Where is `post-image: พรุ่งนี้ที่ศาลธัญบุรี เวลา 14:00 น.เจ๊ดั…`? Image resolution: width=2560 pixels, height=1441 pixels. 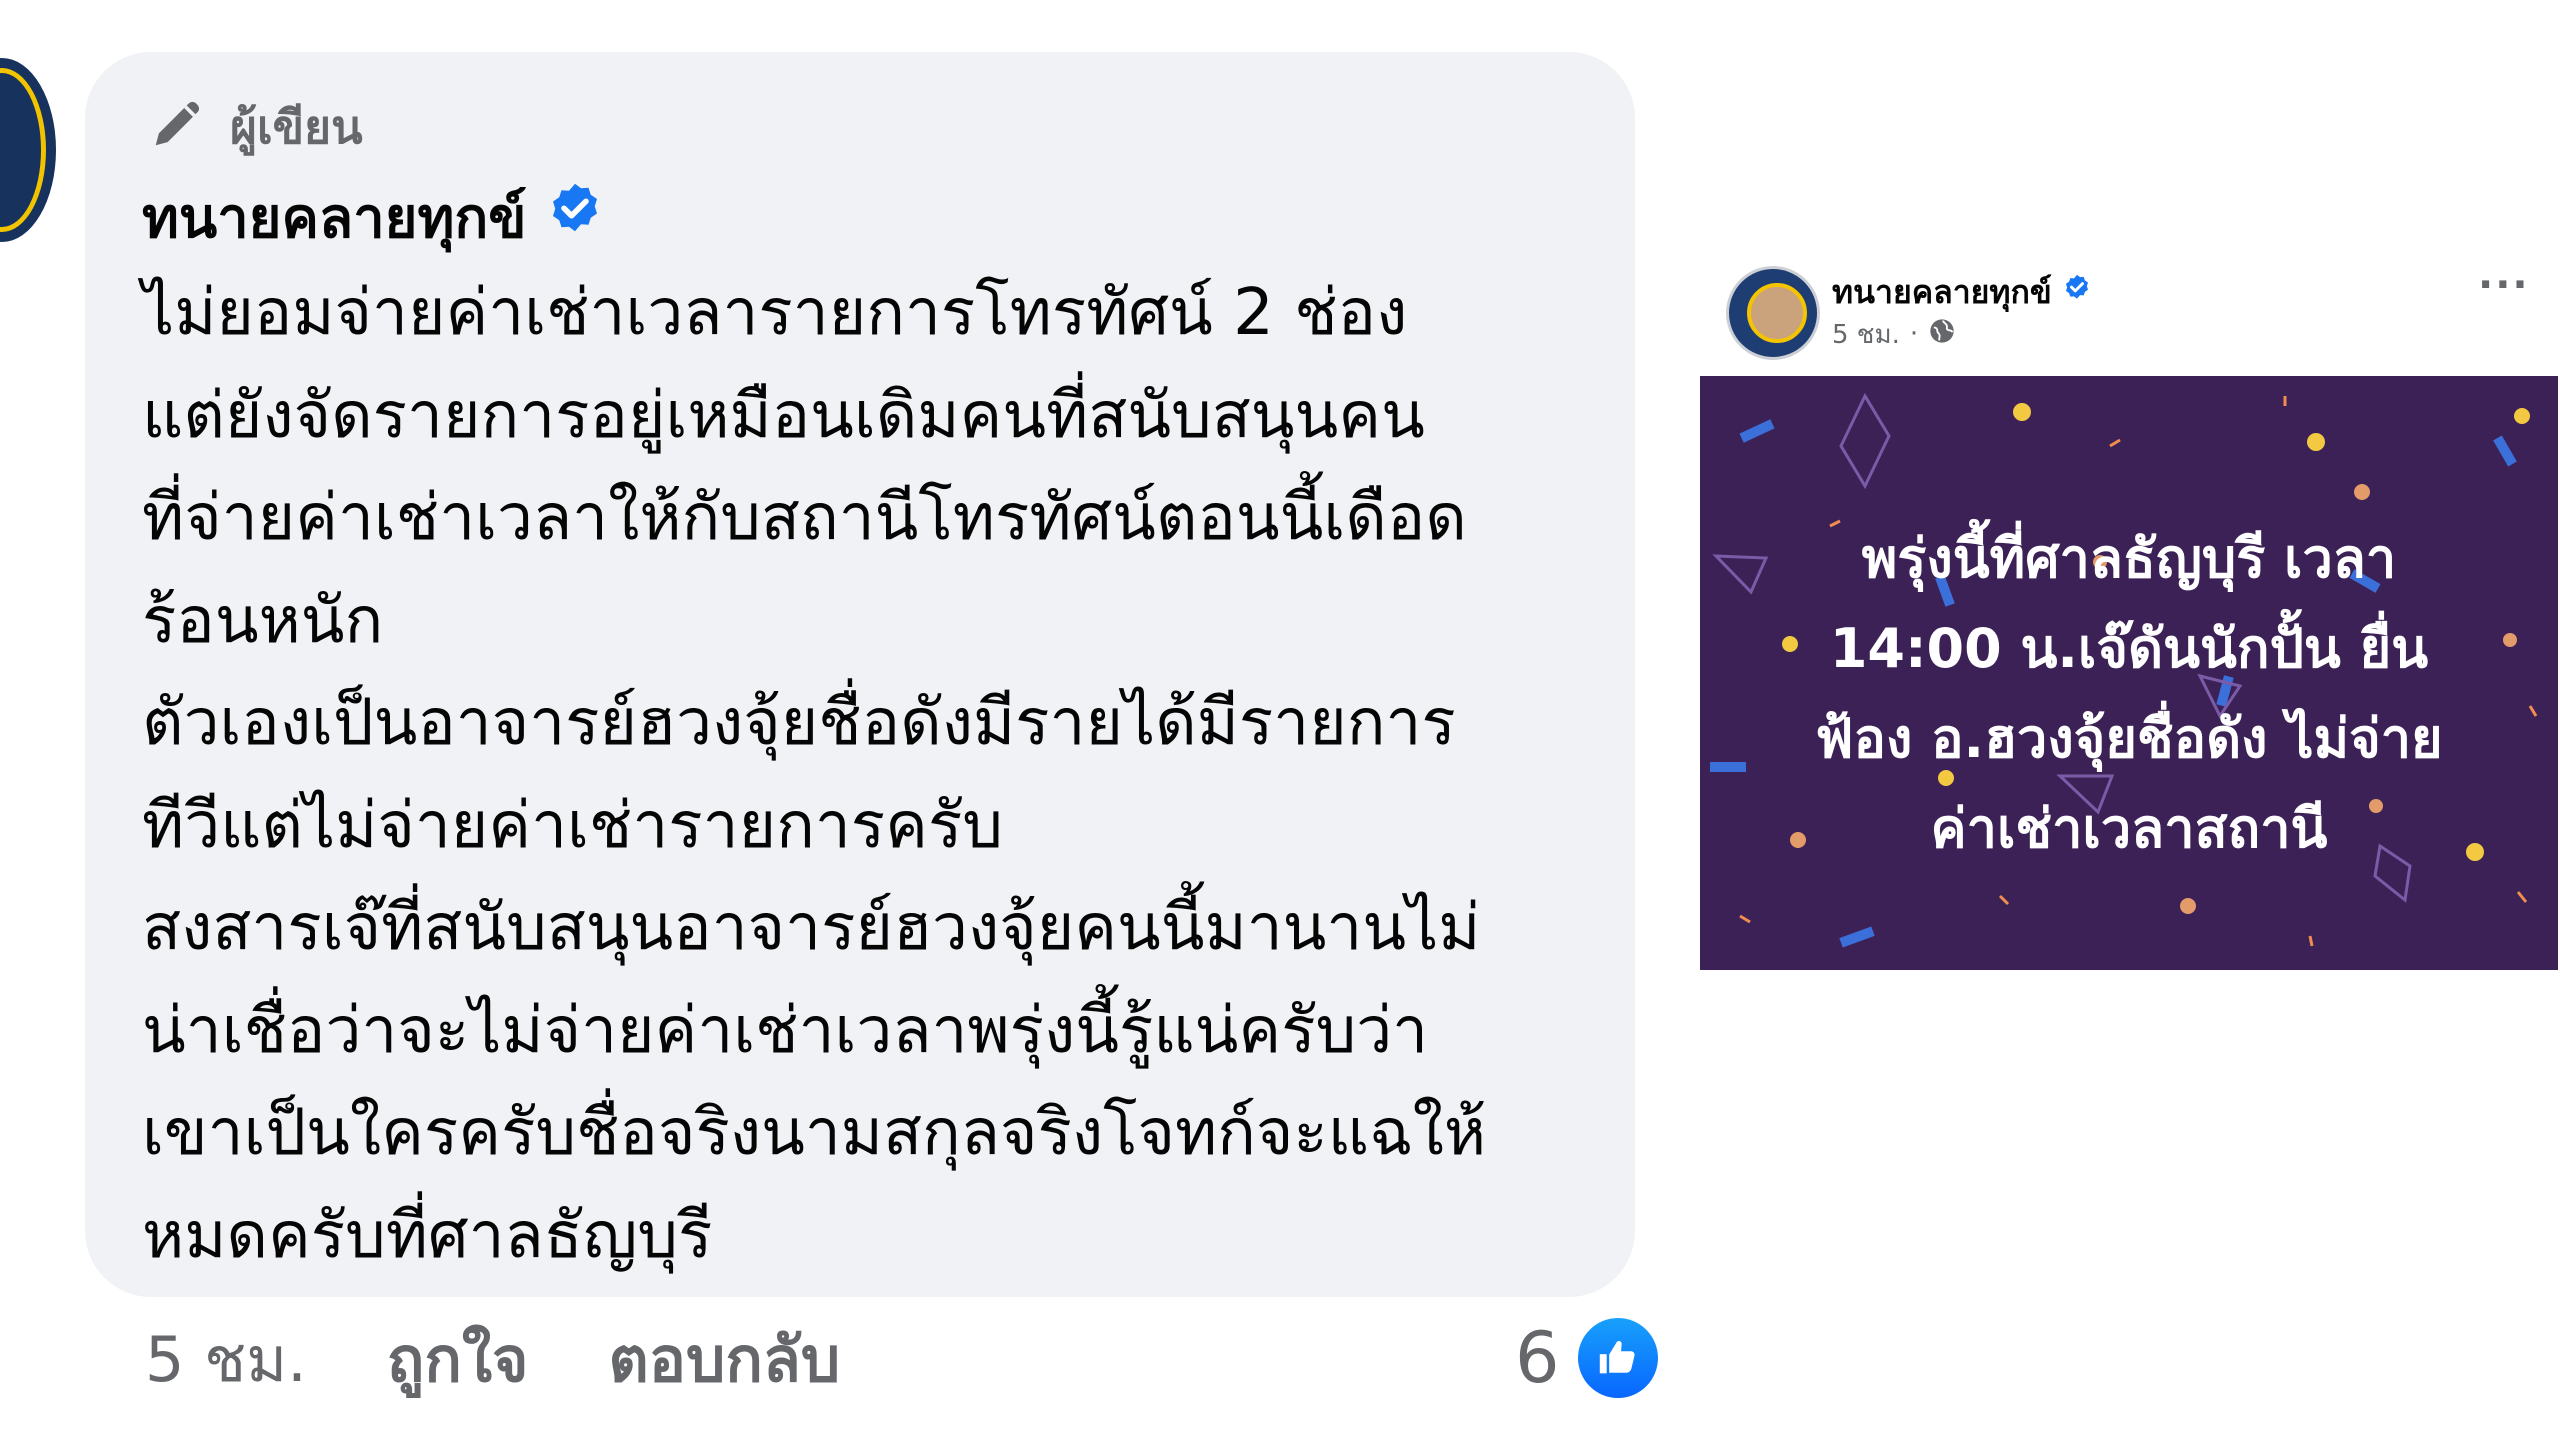 post-image: พรุ่งนี้ที่ศาลธัญบุรี เวลา 14:00 น.เจ๊ดั… is located at coordinates (2129, 673).